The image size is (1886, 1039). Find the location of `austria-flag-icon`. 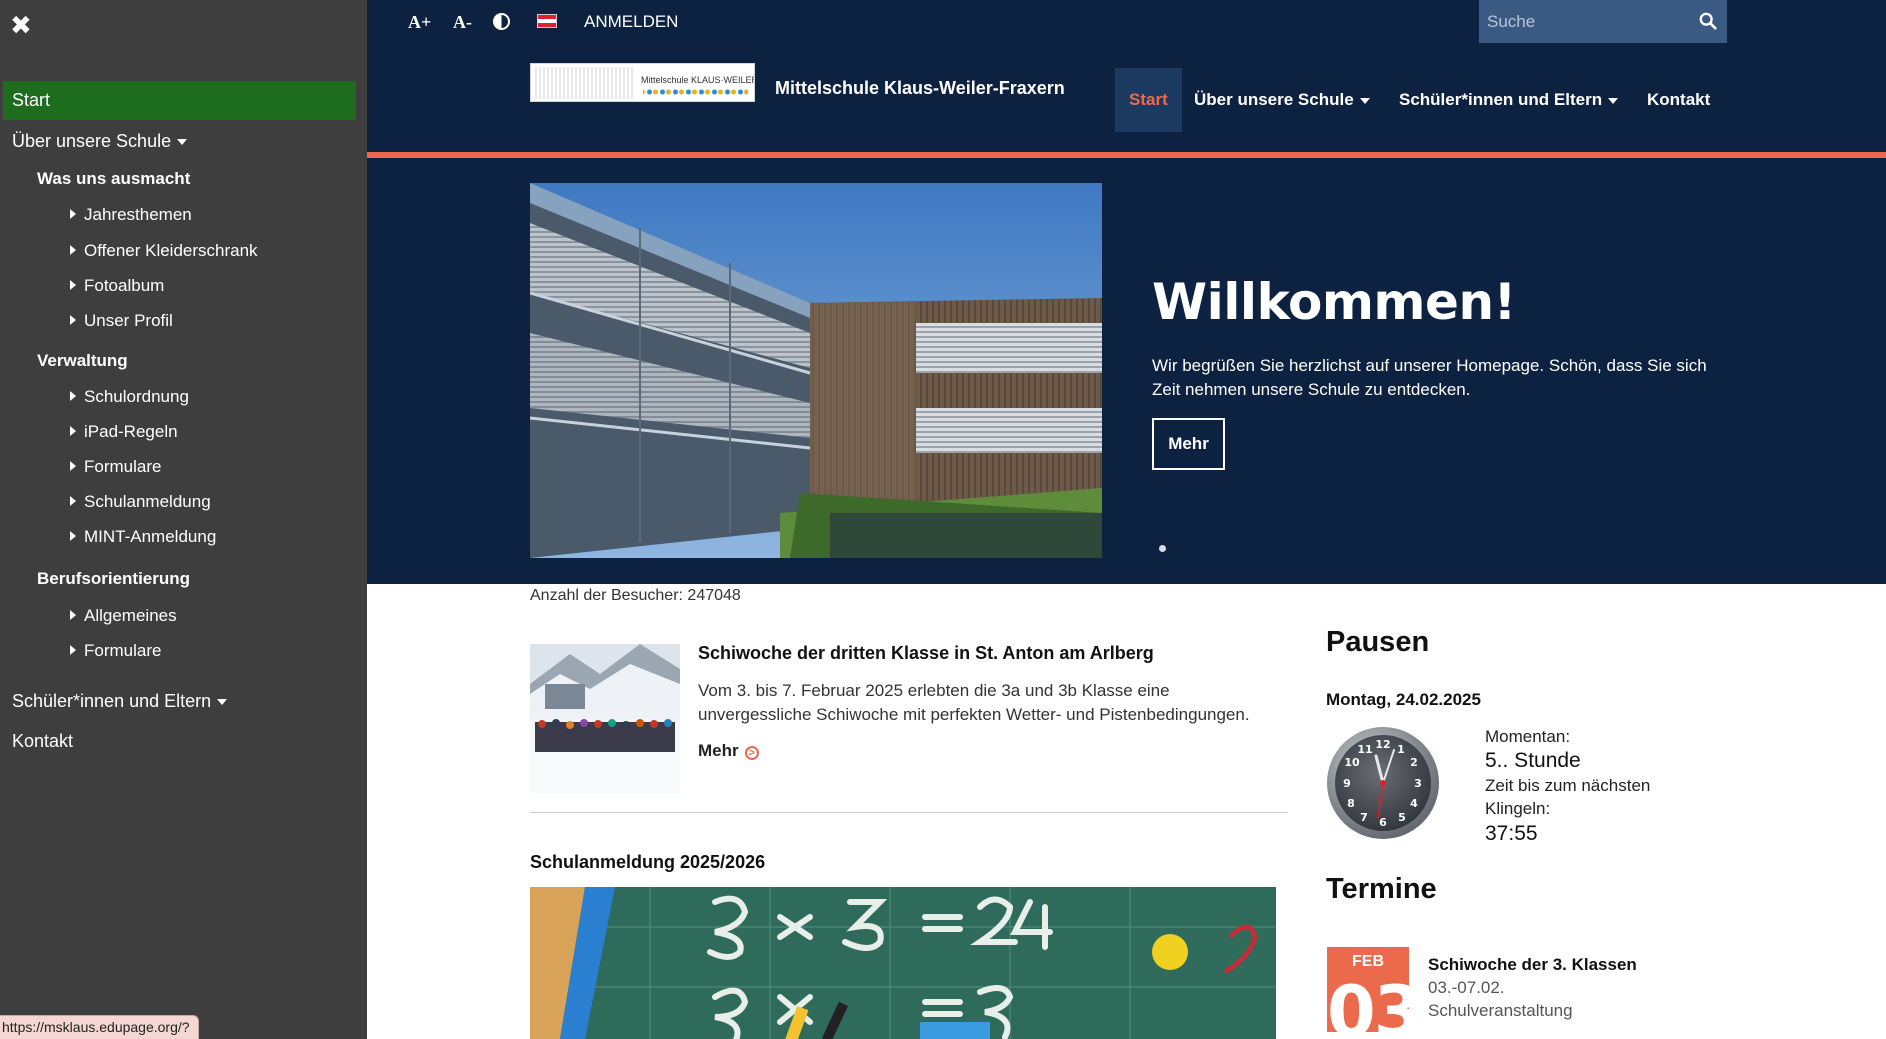

austria-flag-icon is located at coordinates (547, 21).